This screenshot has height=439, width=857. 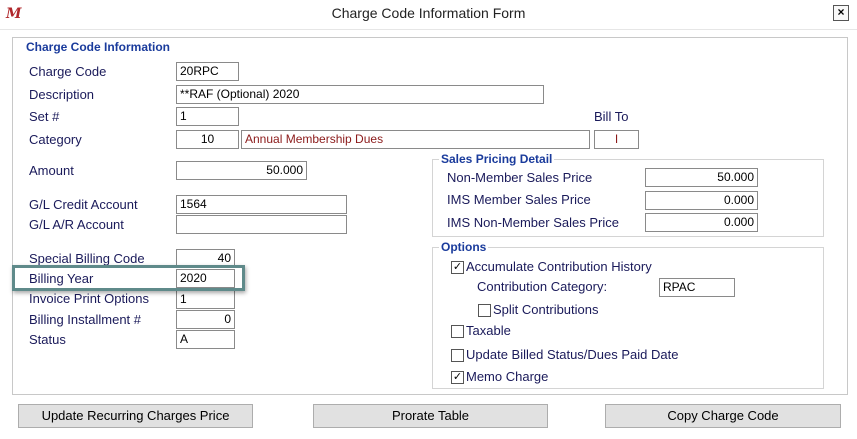 What do you see at coordinates (519, 199) in the screenshot?
I see `ims-member-price-label: IMS Member Sales Price` at bounding box center [519, 199].